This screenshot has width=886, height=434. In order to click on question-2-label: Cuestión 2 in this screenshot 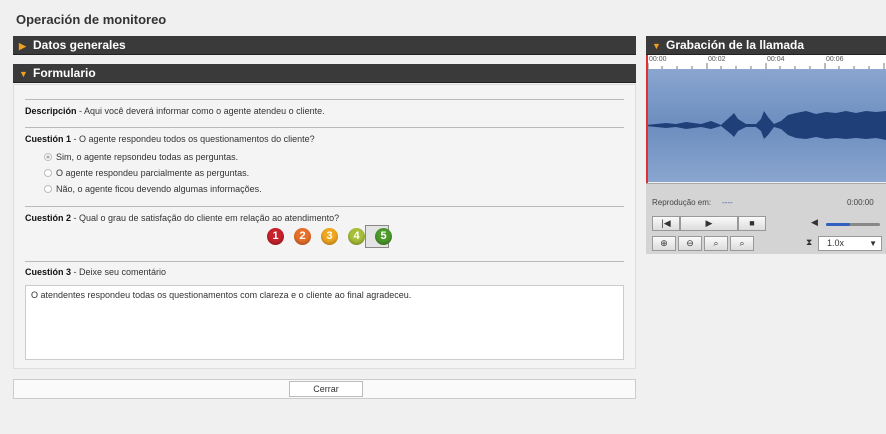, I will do `click(48, 218)`.